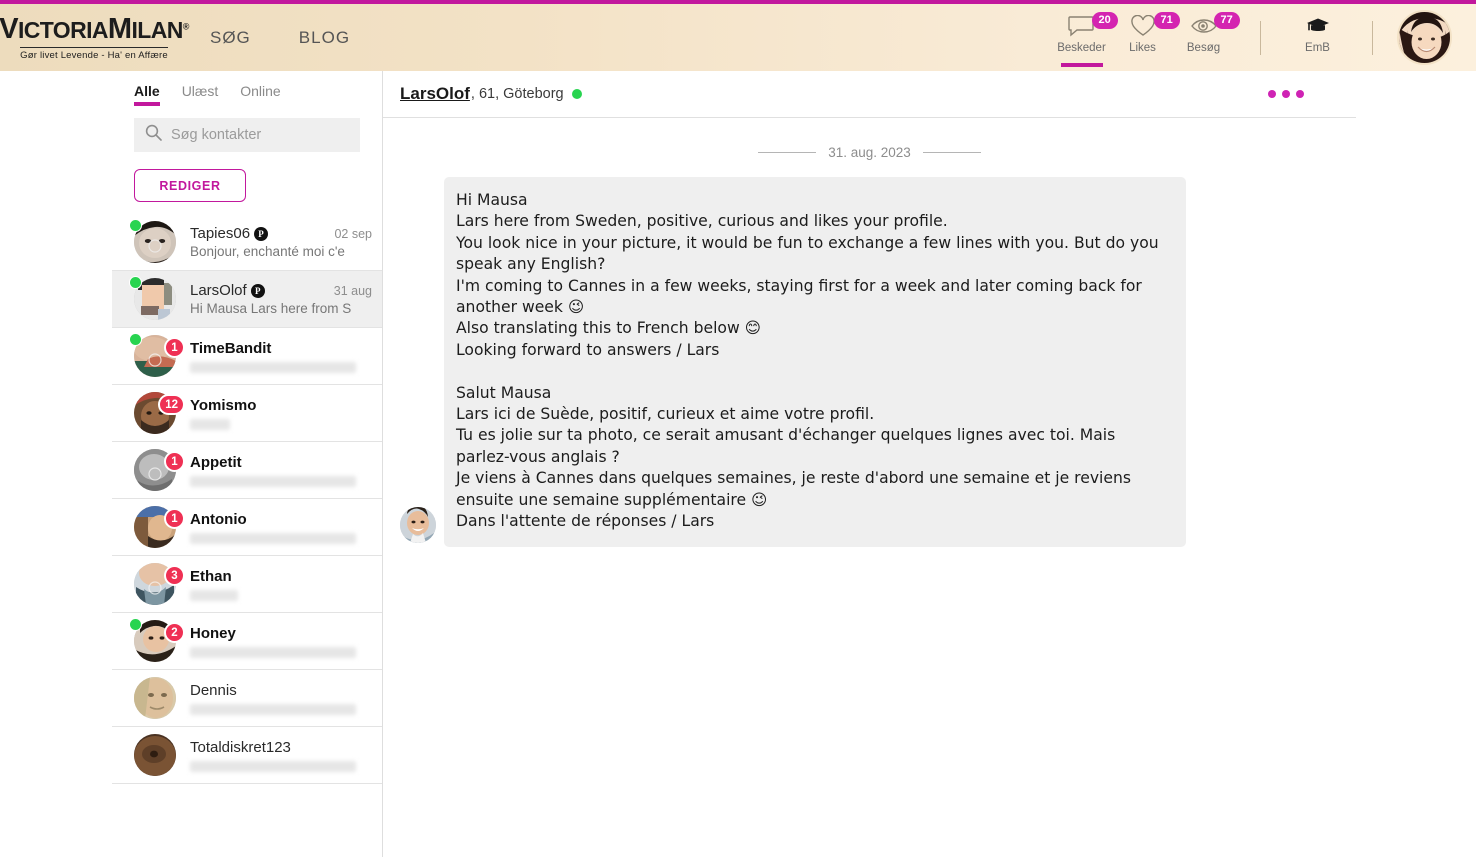 This screenshot has height=857, width=1476. What do you see at coordinates (216, 462) in the screenshot?
I see `contact-name: Appetit` at bounding box center [216, 462].